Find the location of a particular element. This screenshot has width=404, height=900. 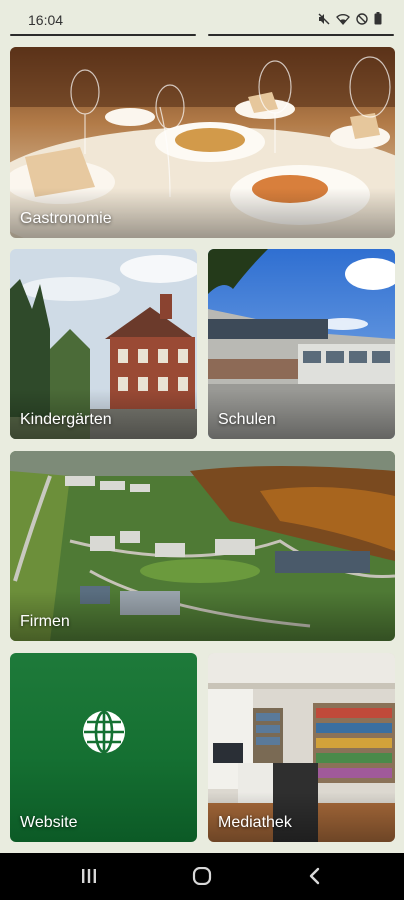

tile-label: Gastronomie is located at coordinates (66, 218).